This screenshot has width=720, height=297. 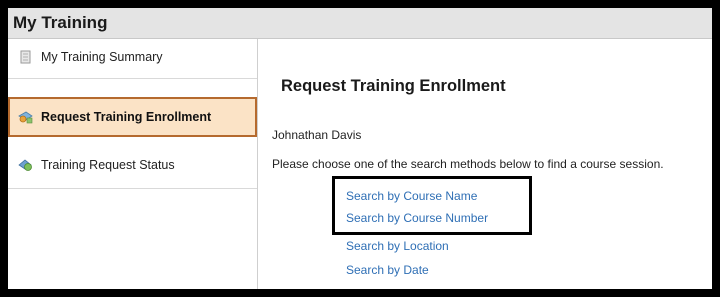 I want to click on title-bar: My Training, so click(x=360, y=23).